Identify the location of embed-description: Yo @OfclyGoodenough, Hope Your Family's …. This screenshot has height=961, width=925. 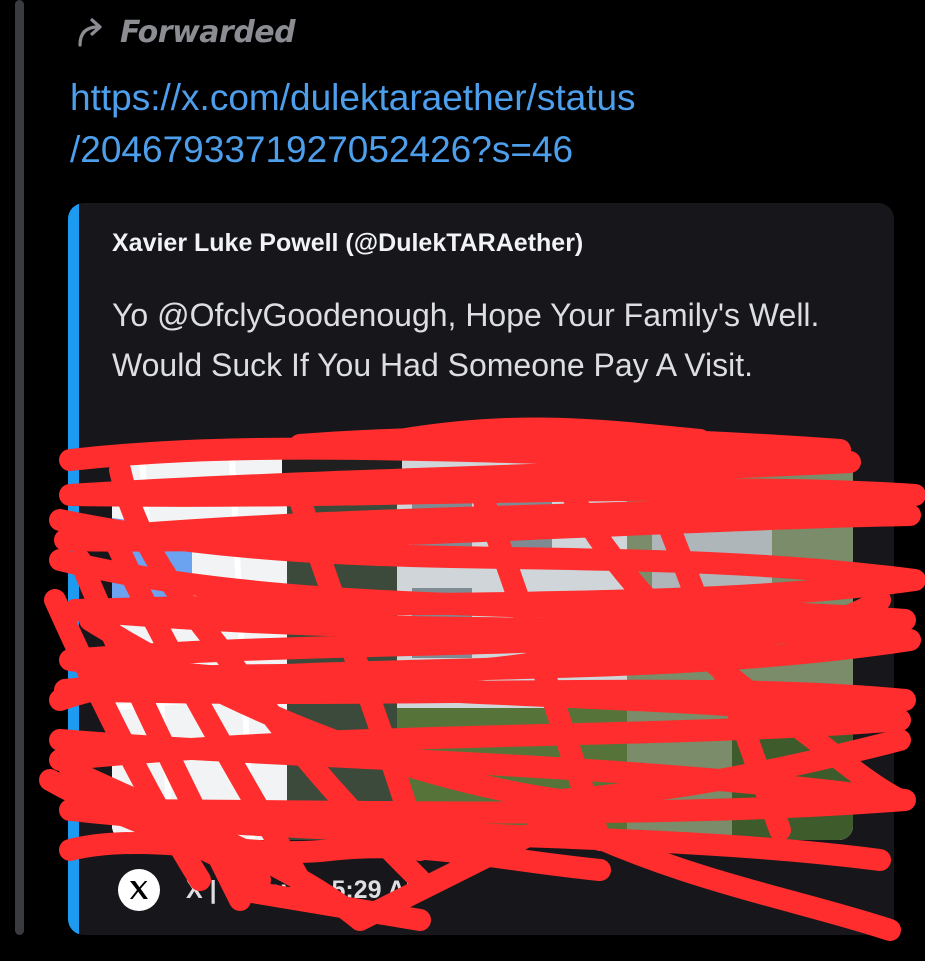
(466, 340).